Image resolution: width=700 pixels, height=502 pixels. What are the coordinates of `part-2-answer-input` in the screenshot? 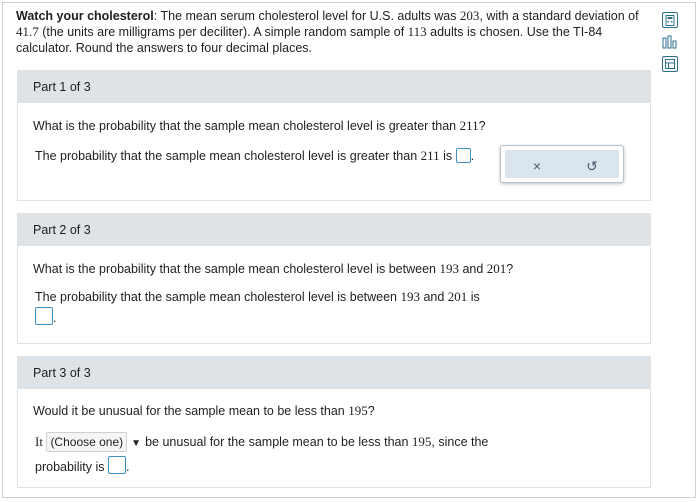 It's located at (44, 316).